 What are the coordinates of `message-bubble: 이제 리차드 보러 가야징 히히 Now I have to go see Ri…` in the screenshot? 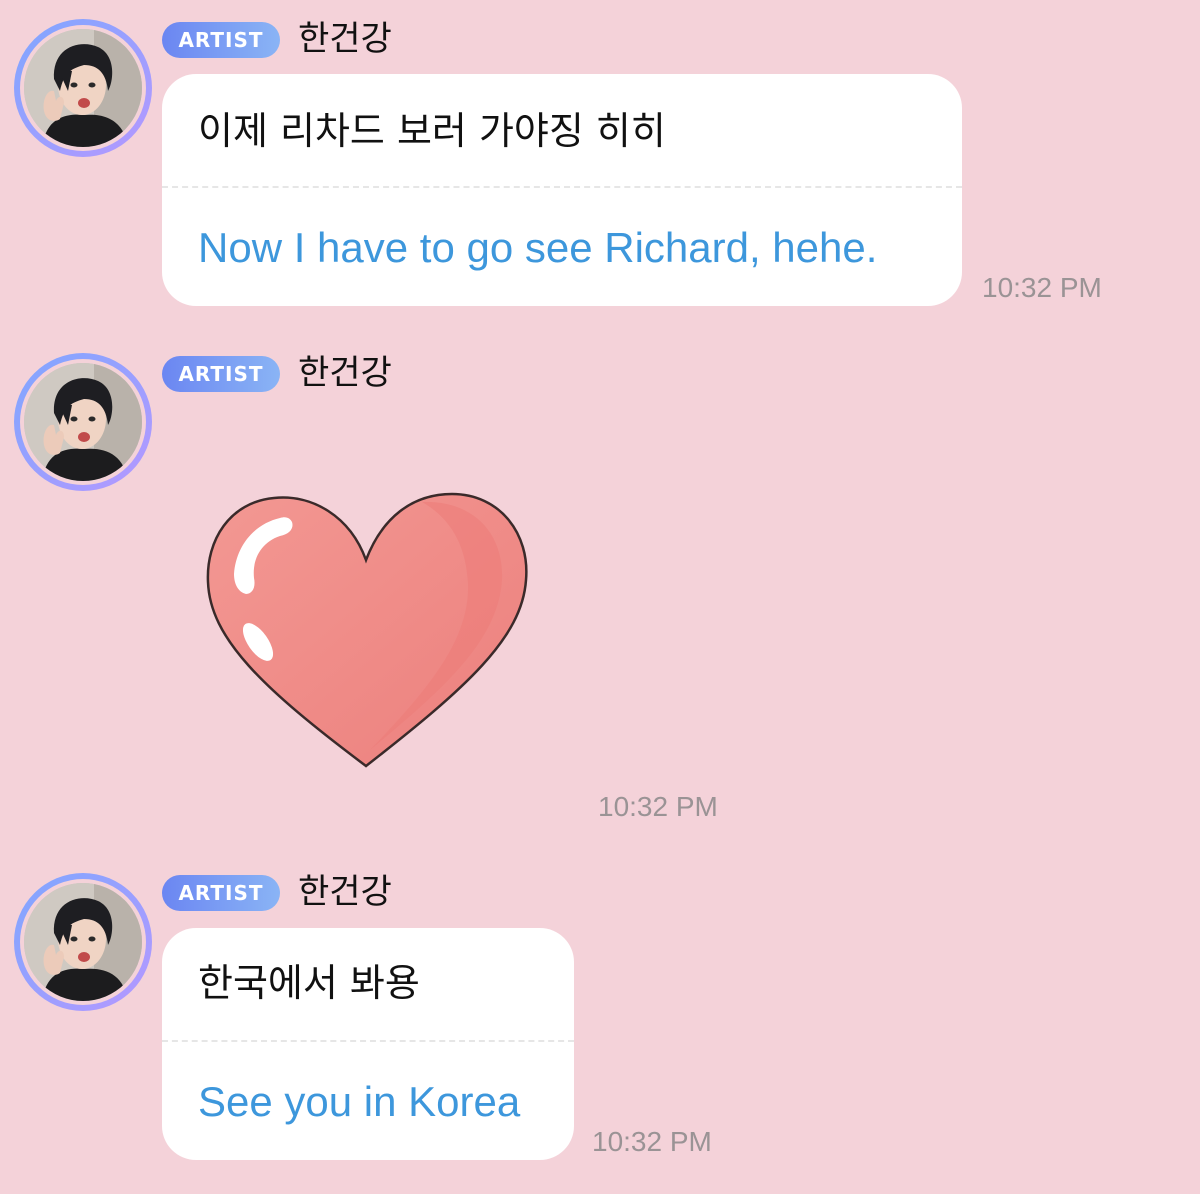 It's located at (562, 190).